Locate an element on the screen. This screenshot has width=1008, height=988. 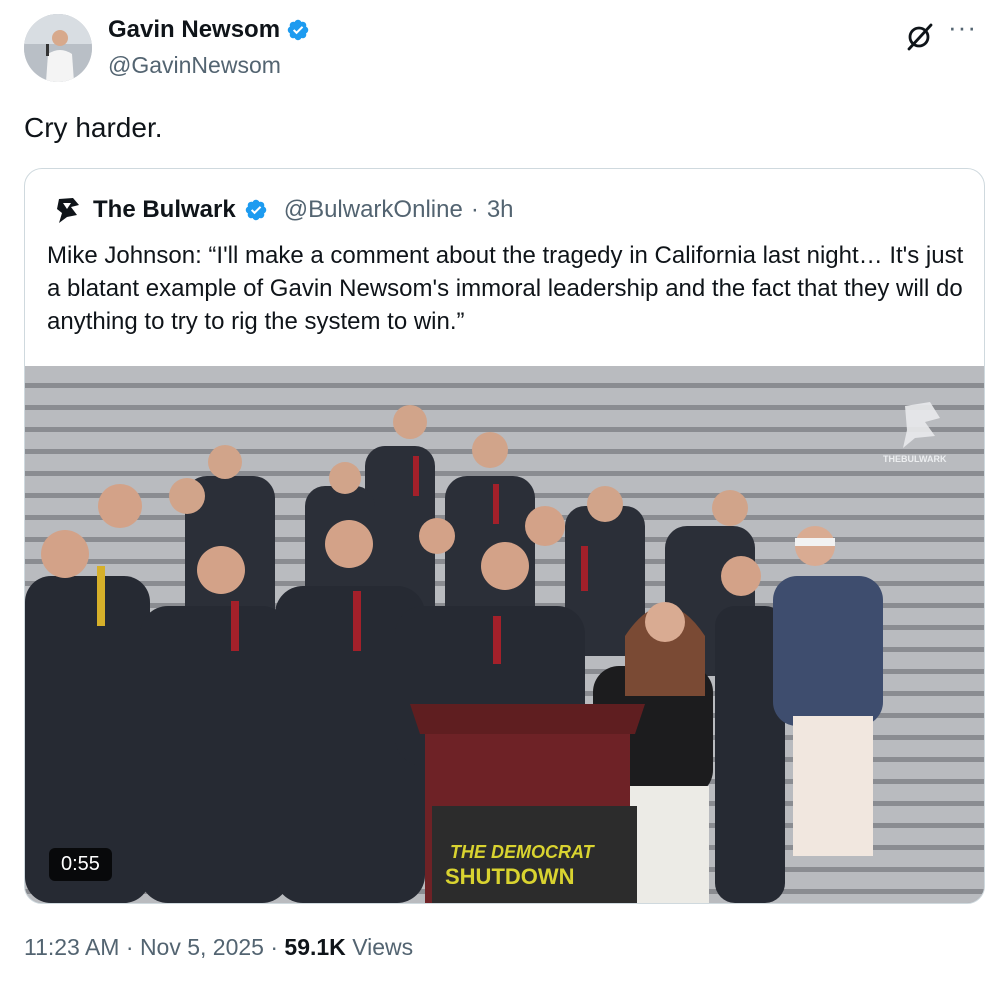
author-name: Gavin Newsom is located at coordinates (194, 30).